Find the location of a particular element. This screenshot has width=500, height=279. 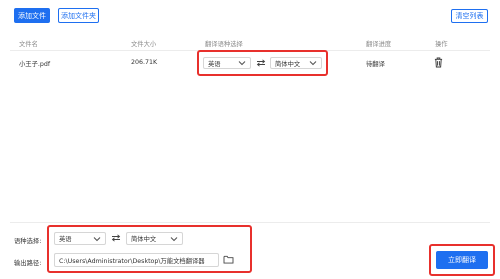

translate-button-highlight is located at coordinates (462, 260).